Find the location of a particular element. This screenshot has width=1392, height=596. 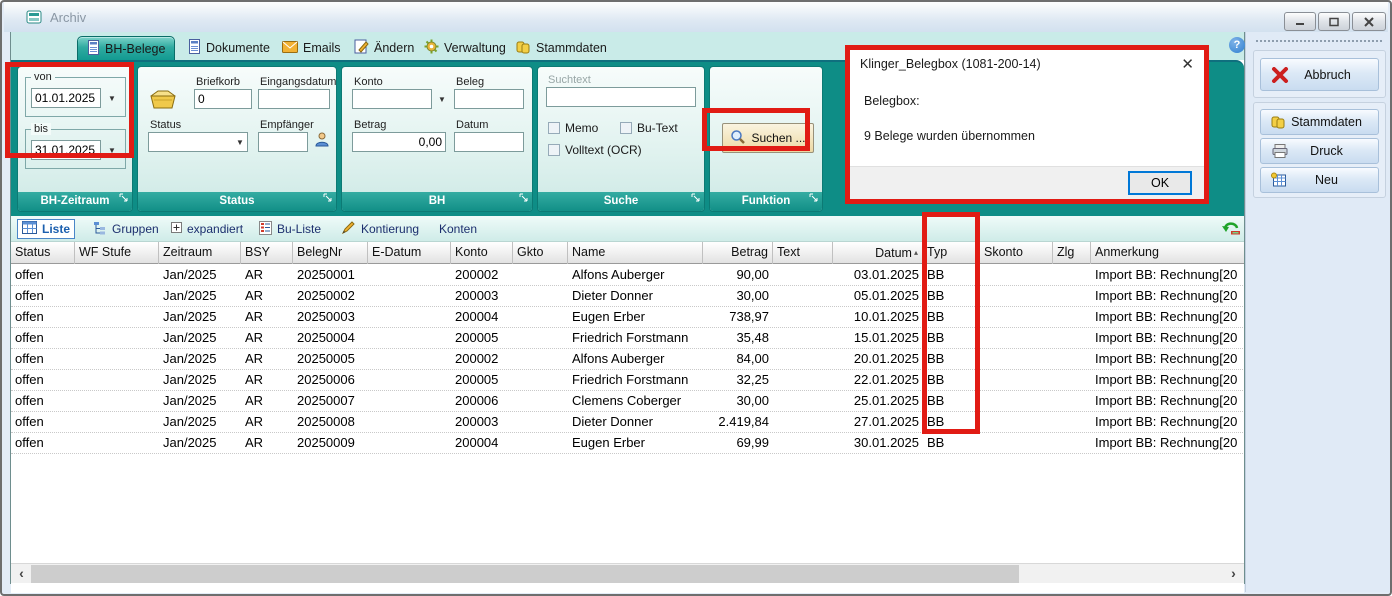

stammdaten-button: Stammdaten is located at coordinates (1319, 122).